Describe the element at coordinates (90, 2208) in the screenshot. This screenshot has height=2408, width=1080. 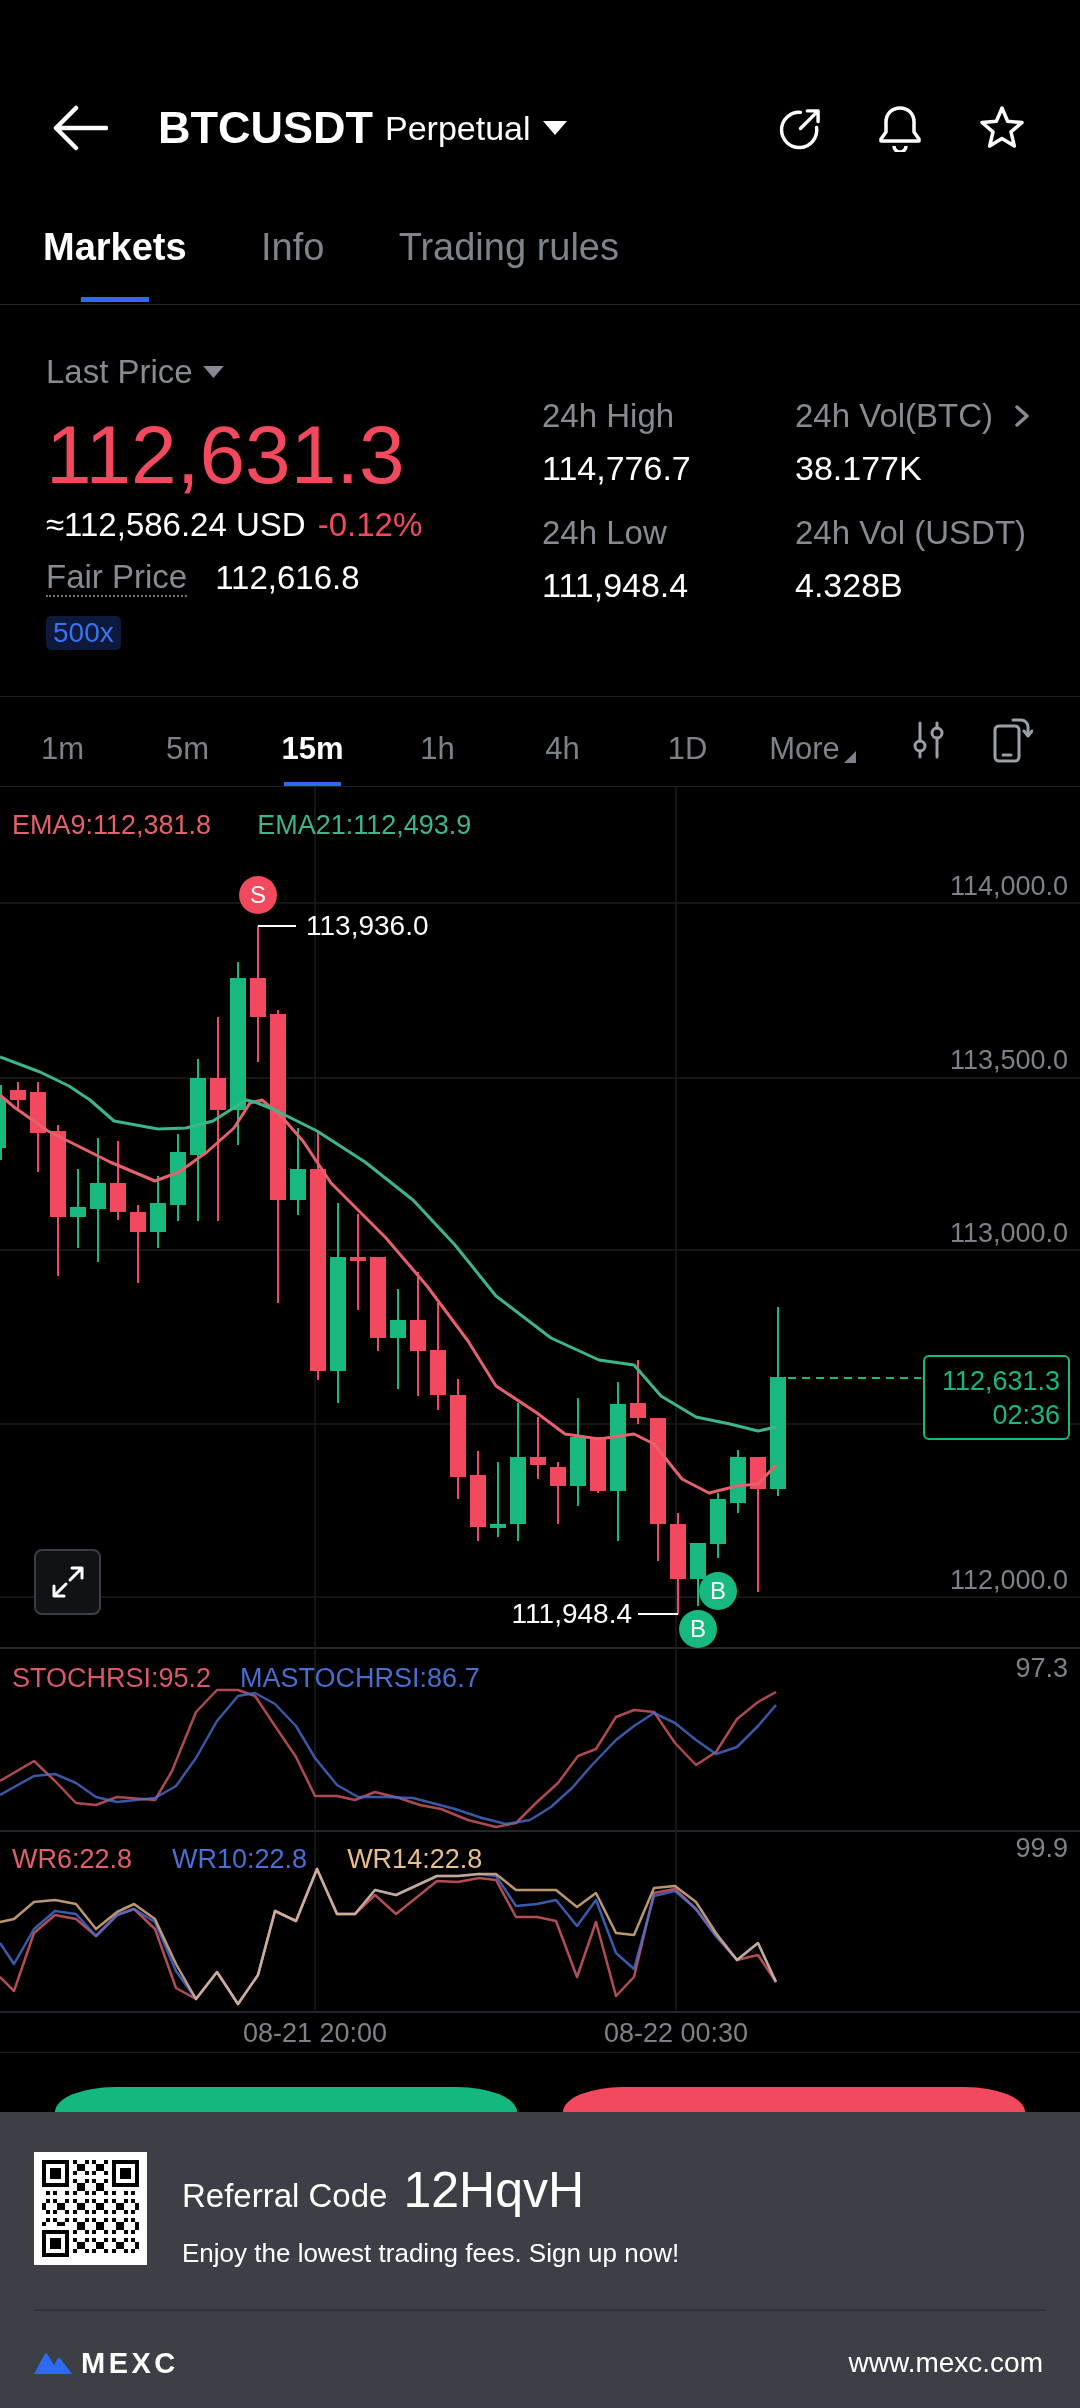
I see `qr-code-icon` at that location.